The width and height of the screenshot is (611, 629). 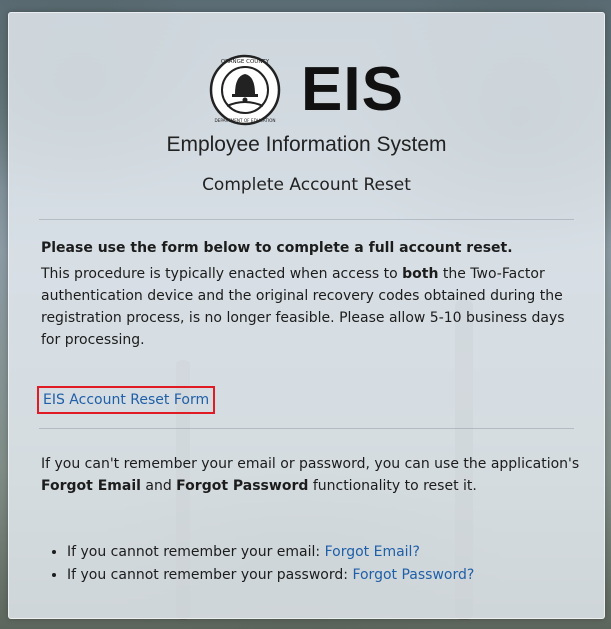 What do you see at coordinates (306, 144) in the screenshot?
I see `app-subtitle: Employee Information System` at bounding box center [306, 144].